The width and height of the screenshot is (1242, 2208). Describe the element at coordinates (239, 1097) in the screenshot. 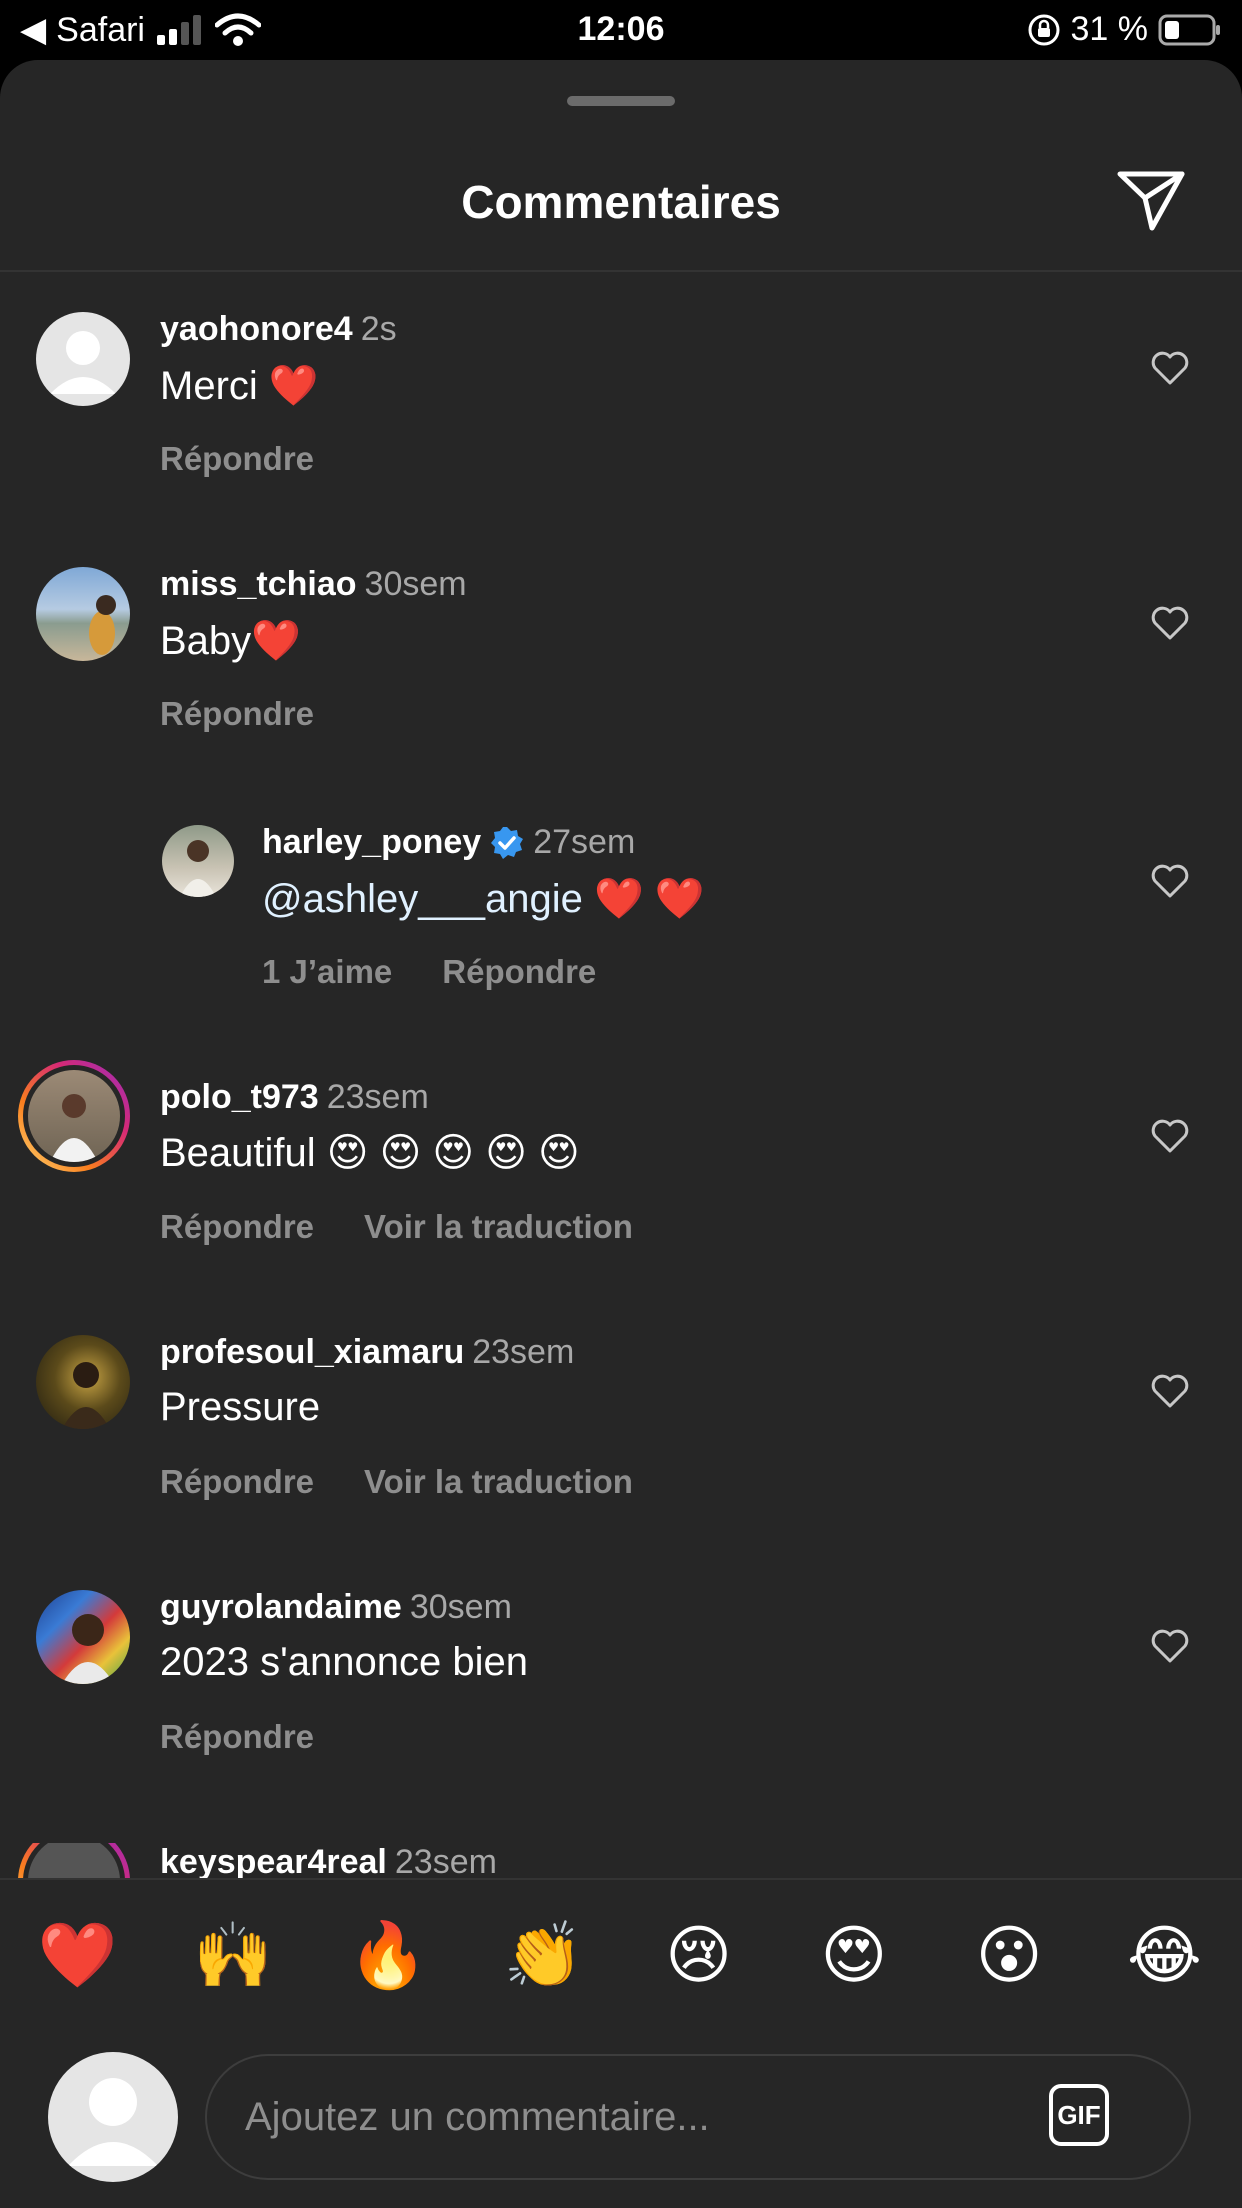

I see `comment-username: polo_t973` at that location.